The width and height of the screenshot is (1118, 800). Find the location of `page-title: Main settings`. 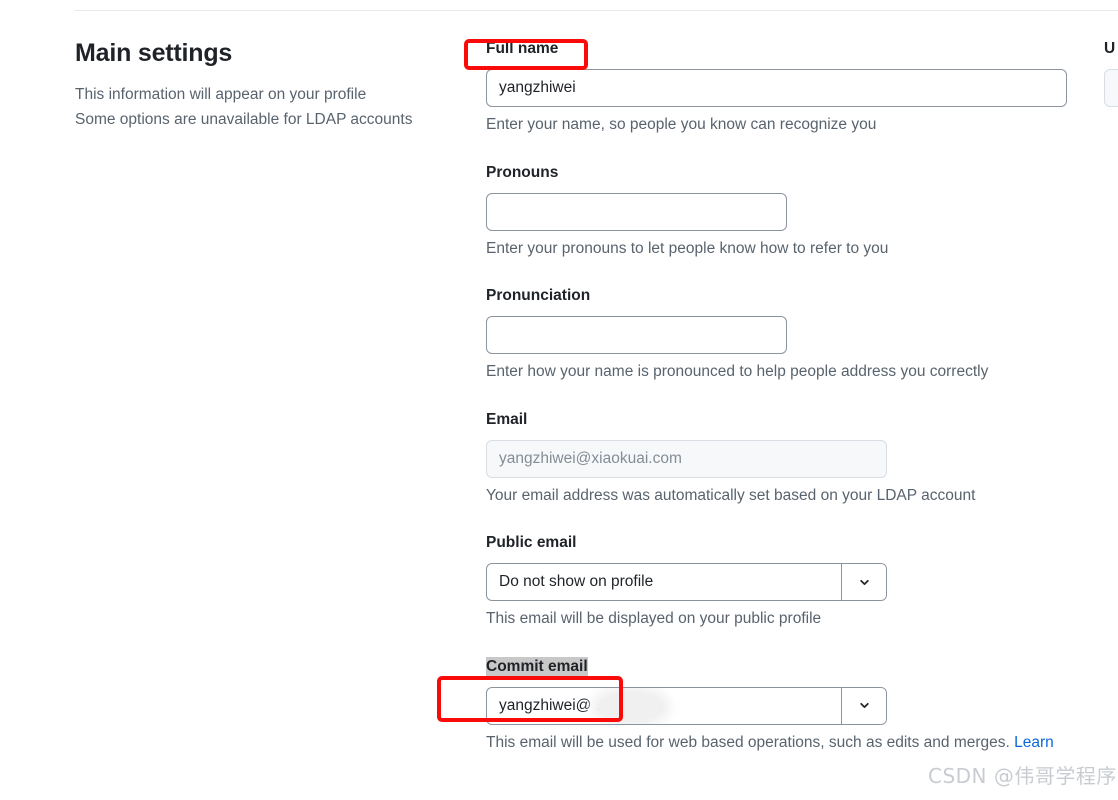

page-title: Main settings is located at coordinates (154, 53).